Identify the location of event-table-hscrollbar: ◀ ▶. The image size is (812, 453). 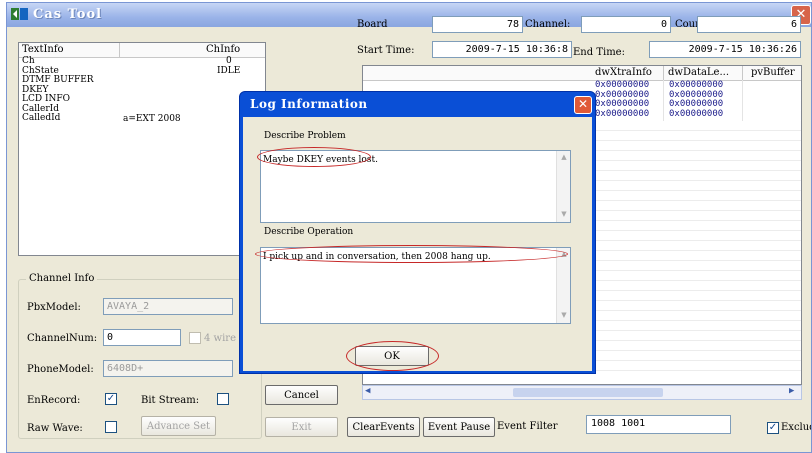
(582, 392).